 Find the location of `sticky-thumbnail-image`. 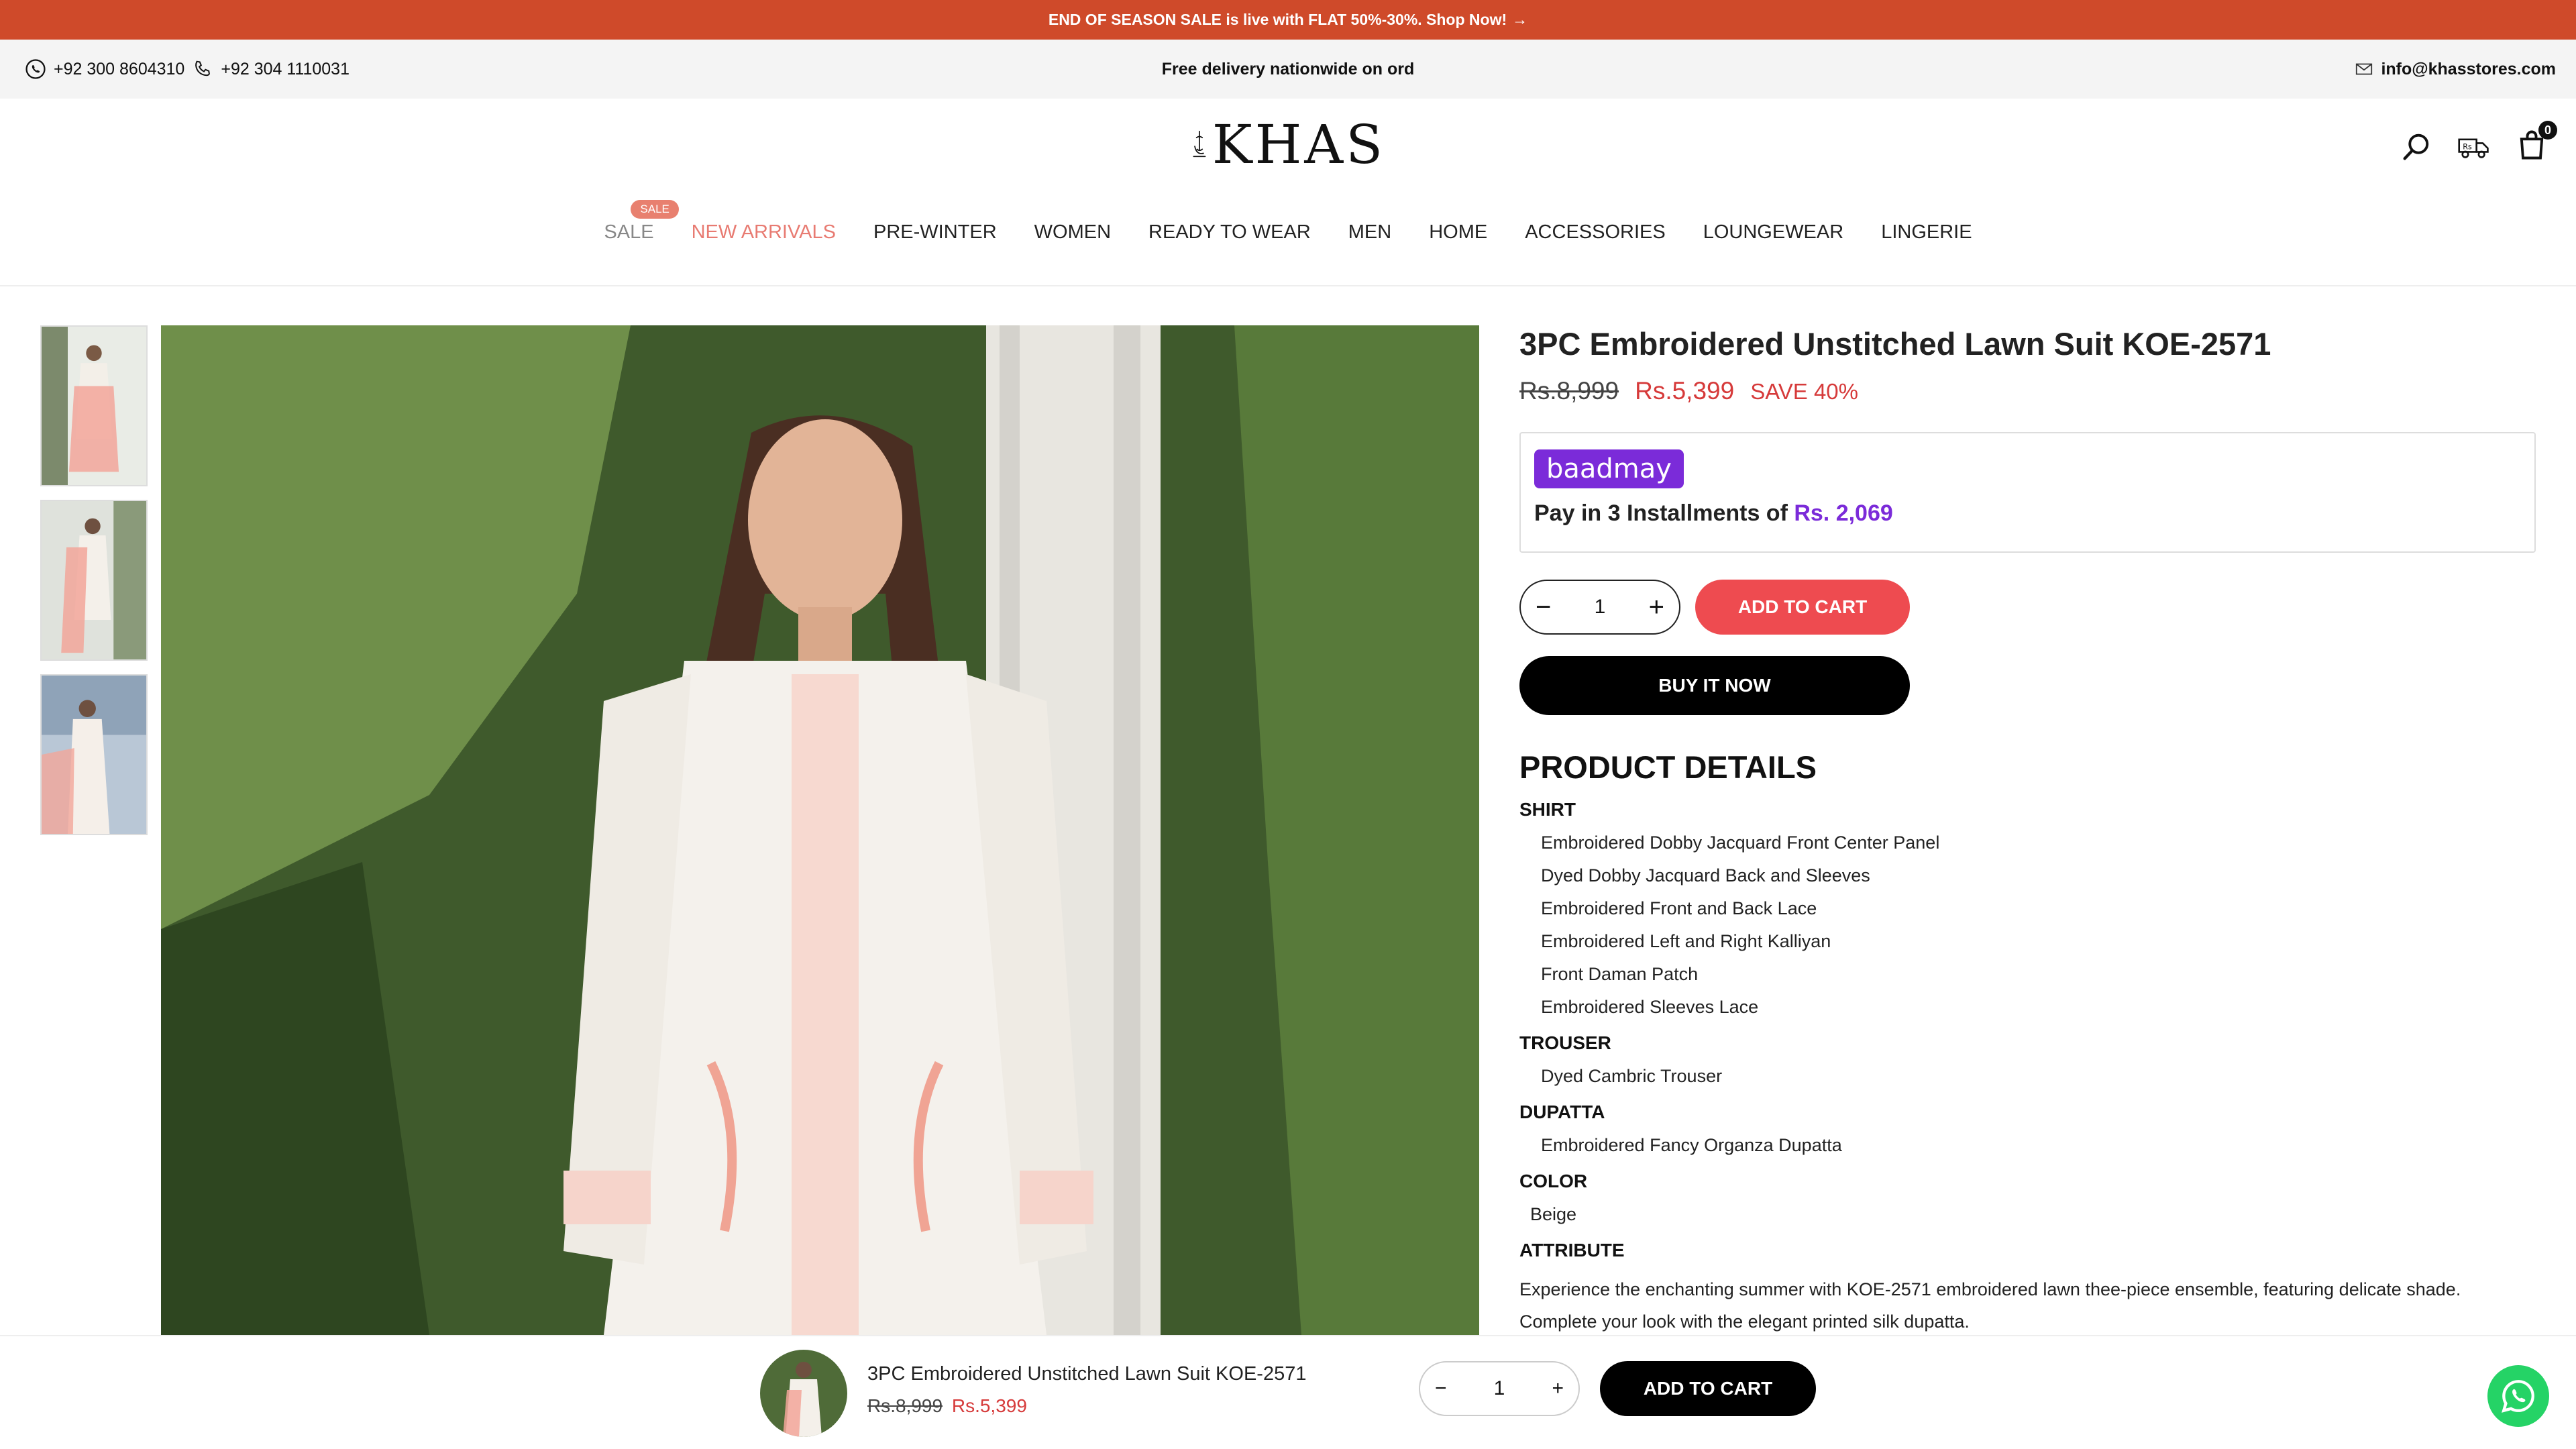

sticky-thumbnail-image is located at coordinates (803, 1393).